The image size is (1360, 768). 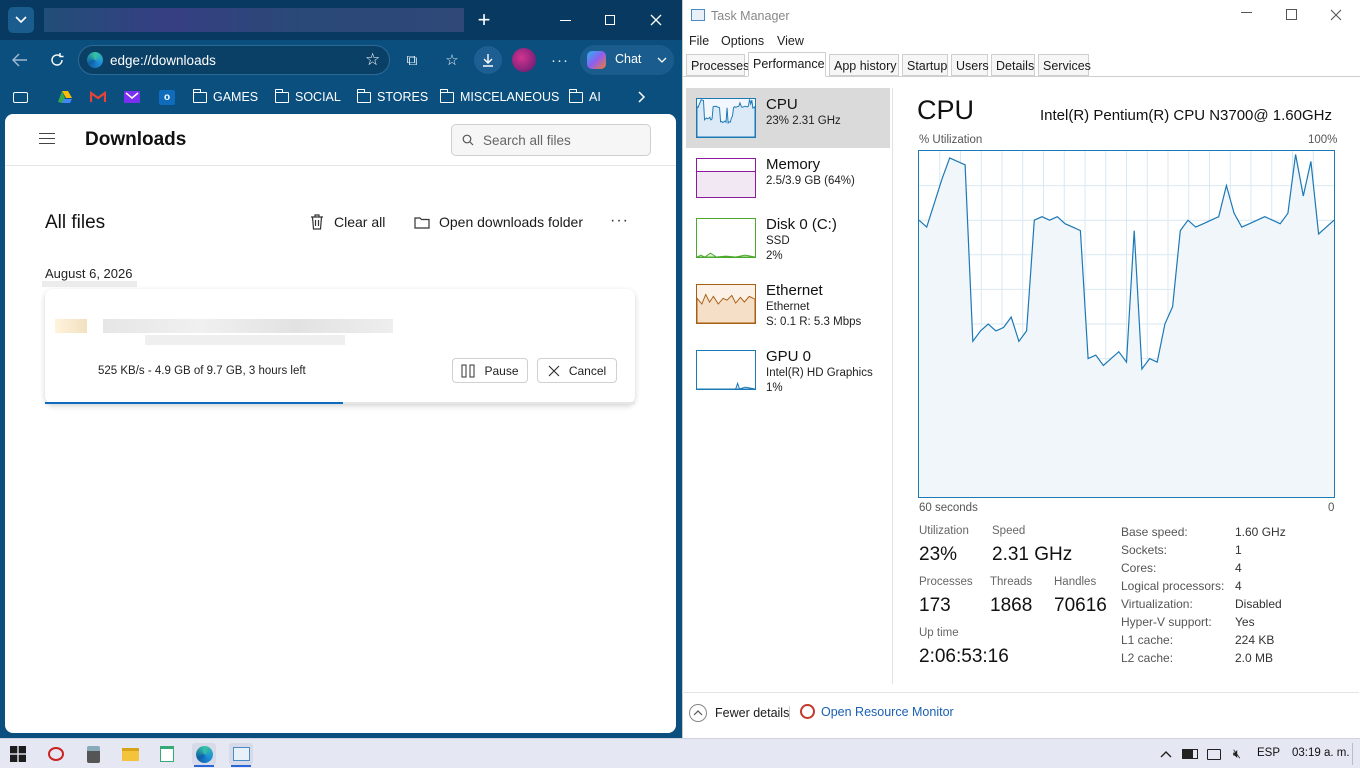 What do you see at coordinates (801, 224) in the screenshot?
I see `sidebar-title: Disk 0 (C:)` at bounding box center [801, 224].